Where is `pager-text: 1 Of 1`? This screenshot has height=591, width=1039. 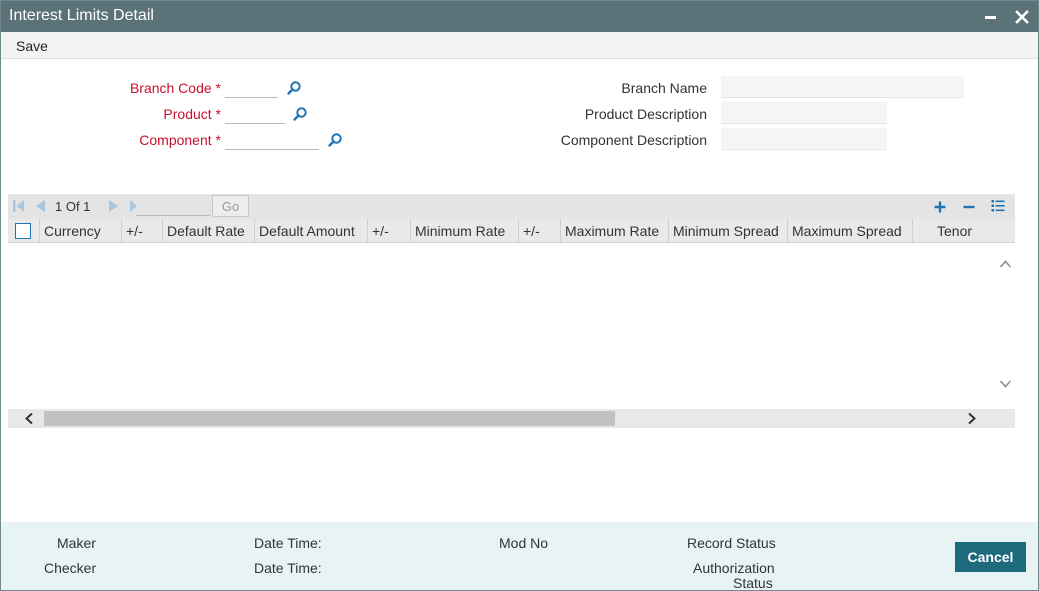 pager-text: 1 Of 1 is located at coordinates (73, 206).